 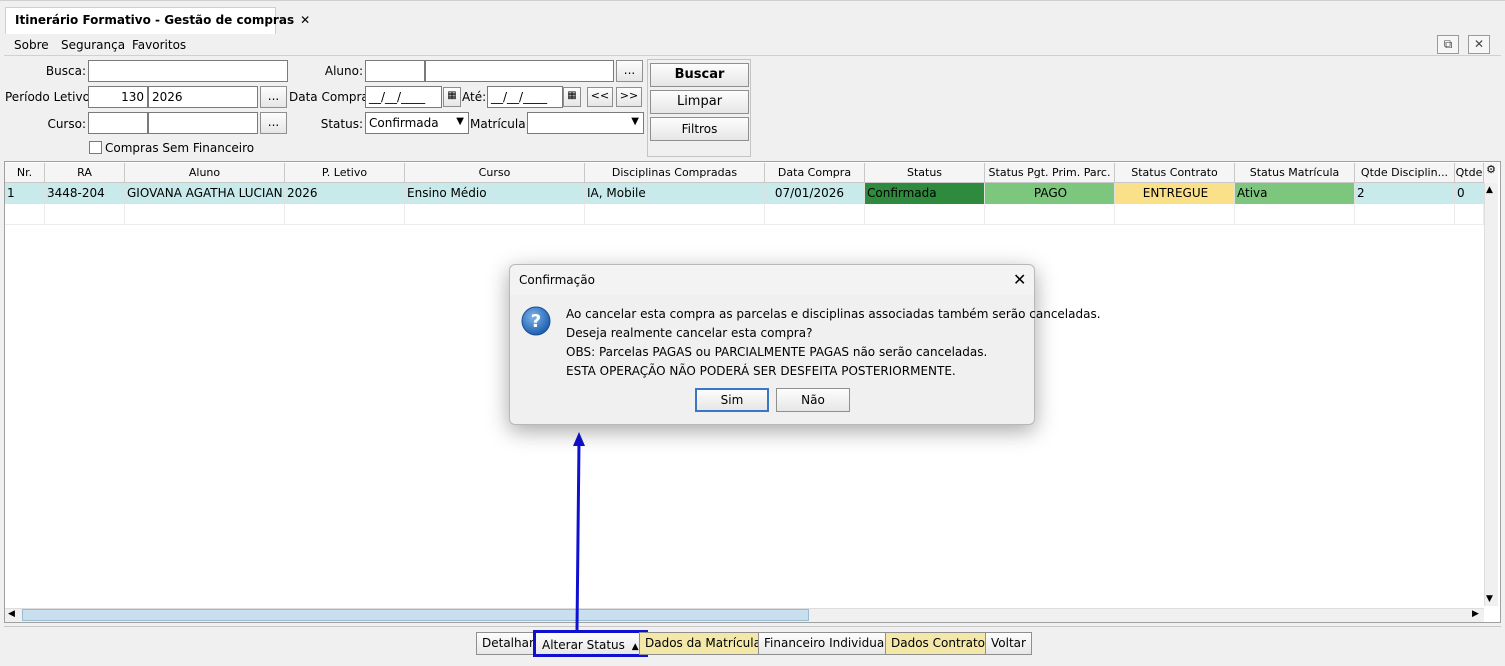 What do you see at coordinates (815, 193) in the screenshot?
I see `table-cell-data-compra: 07/01/2026` at bounding box center [815, 193].